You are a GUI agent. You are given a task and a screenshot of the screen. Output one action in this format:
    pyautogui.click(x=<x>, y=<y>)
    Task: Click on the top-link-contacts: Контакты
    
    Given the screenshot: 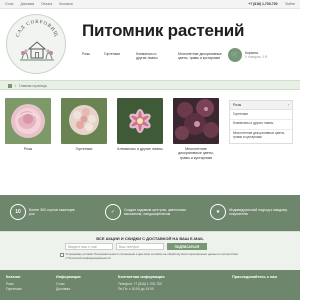 What is the action you would take?
    pyautogui.click(x=66, y=4)
    